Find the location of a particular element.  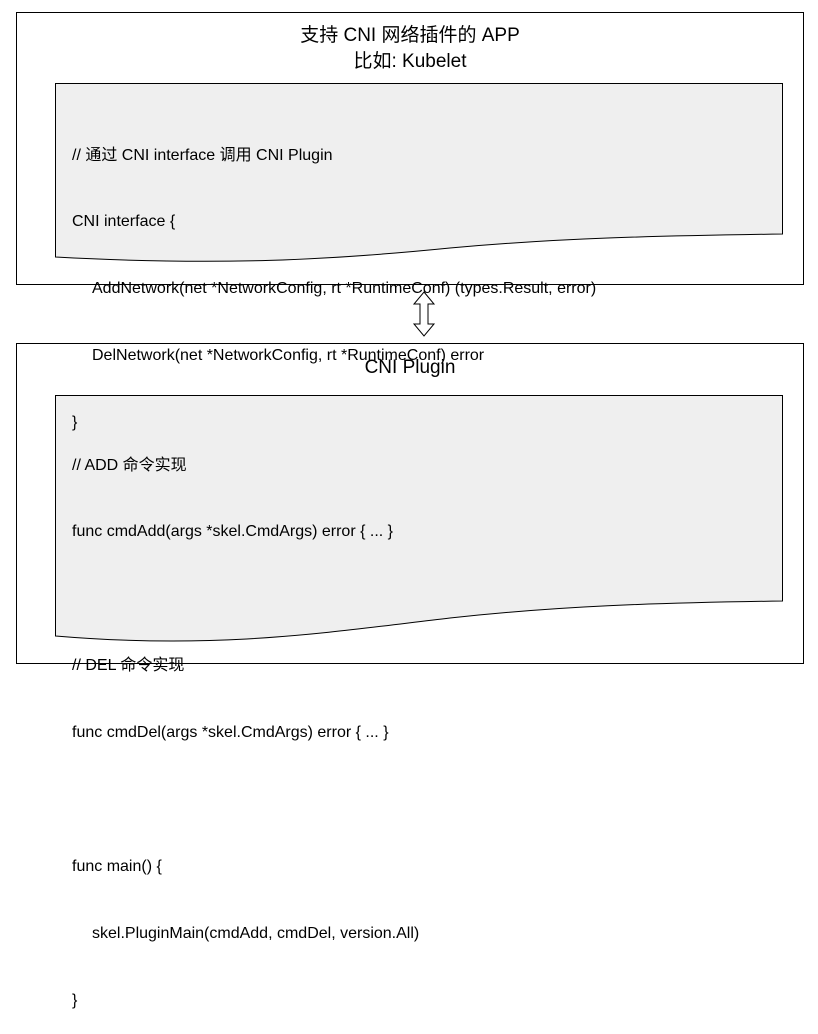

app-title-line2: 比如: Kubelet is located at coordinates (410, 61).